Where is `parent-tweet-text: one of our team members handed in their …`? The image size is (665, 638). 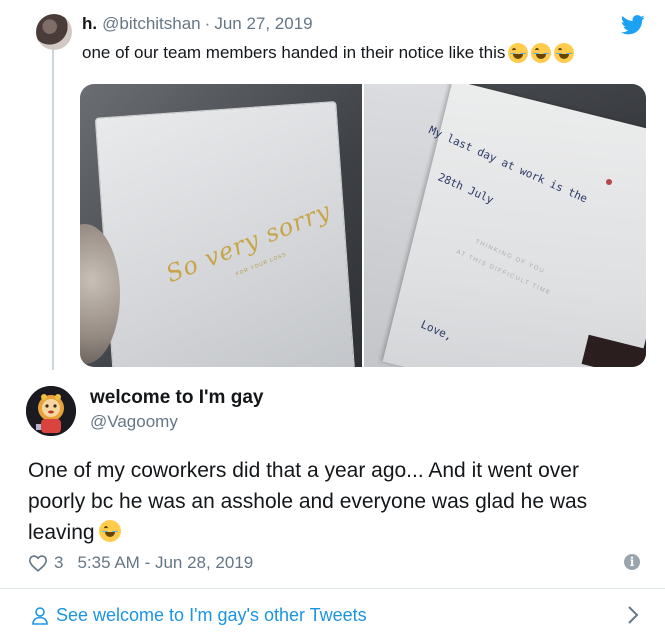 parent-tweet-text: one of our team members handed in their … is located at coordinates (328, 53).